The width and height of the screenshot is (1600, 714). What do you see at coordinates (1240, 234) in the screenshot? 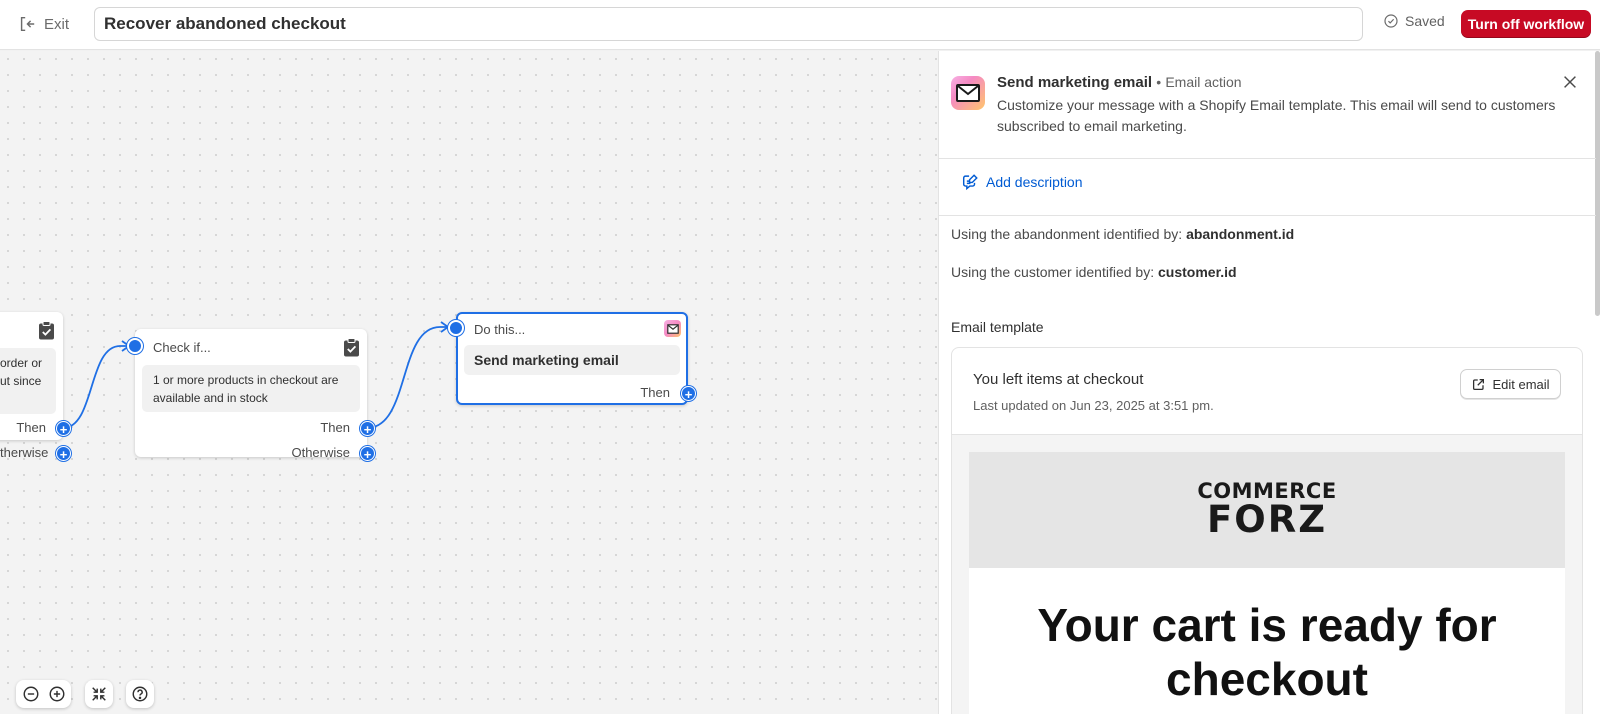
I see `abandonment-value: abandonment.id` at bounding box center [1240, 234].